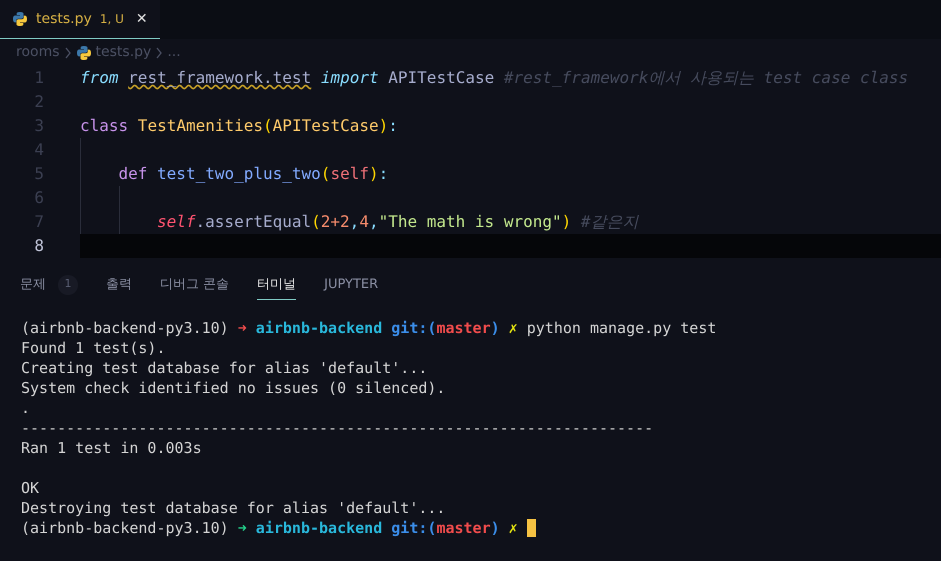 The width and height of the screenshot is (941, 561). I want to click on terminal-line: ., so click(26, 408).